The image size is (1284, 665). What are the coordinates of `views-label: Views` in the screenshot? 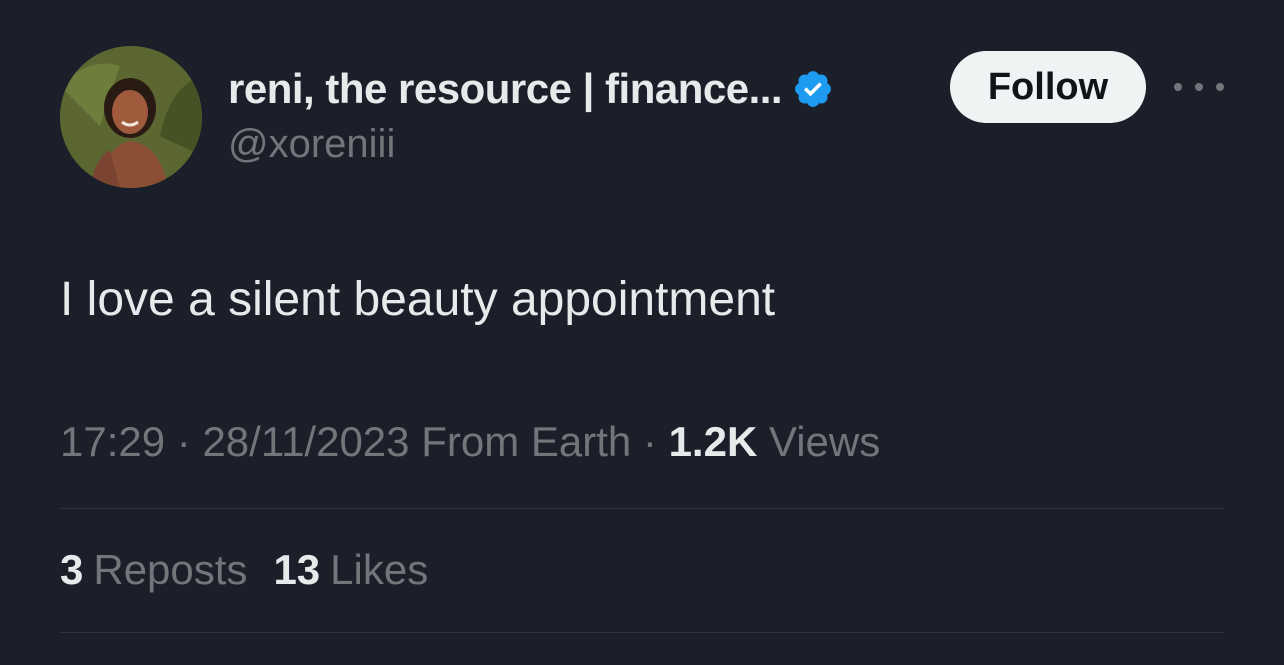 It's located at (818, 441).